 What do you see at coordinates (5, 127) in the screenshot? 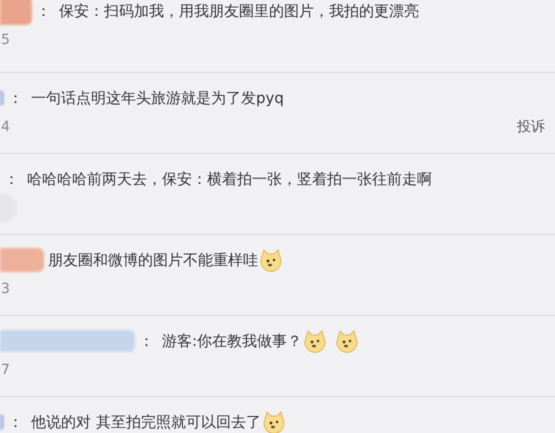
I see `comment-count: 4` at bounding box center [5, 127].